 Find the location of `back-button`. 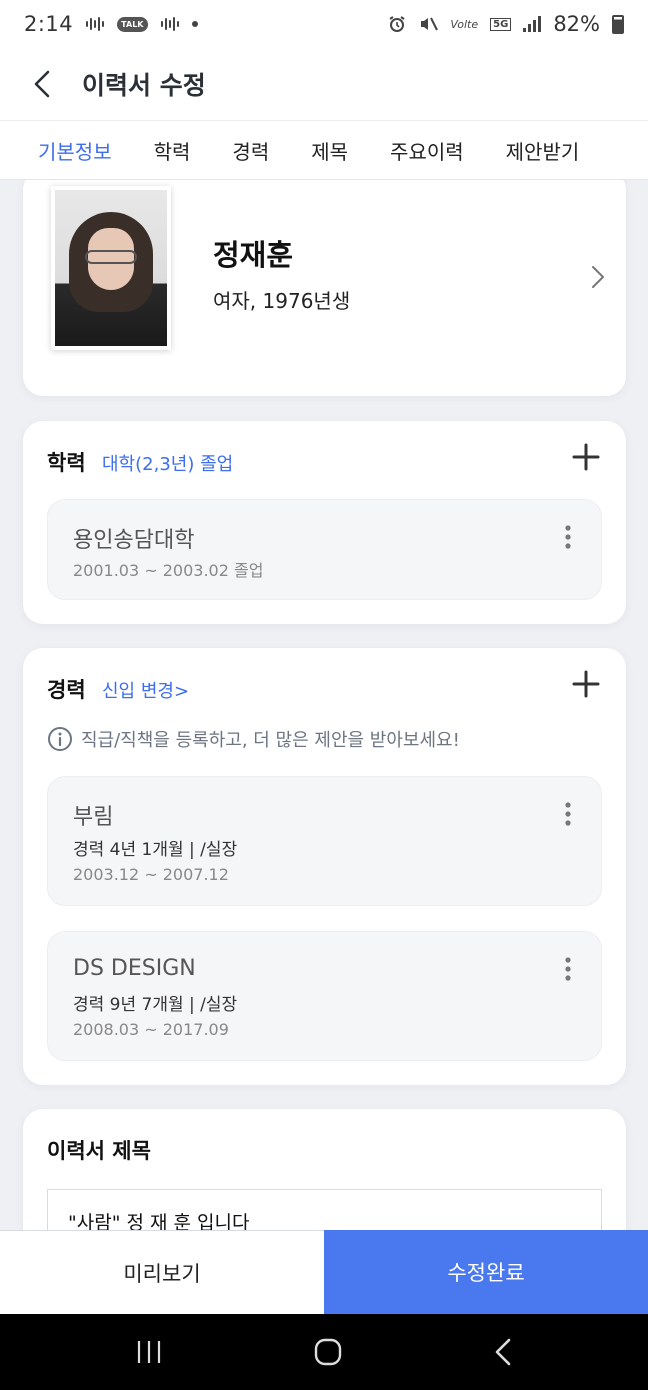

back-button is located at coordinates (40, 84).